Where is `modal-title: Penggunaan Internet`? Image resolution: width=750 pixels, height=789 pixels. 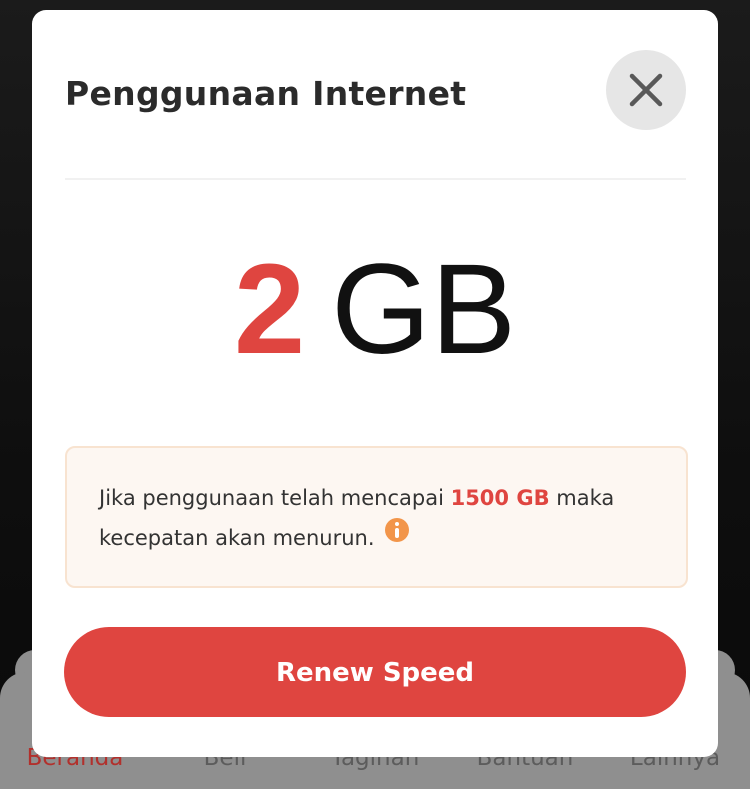 modal-title: Penggunaan Internet is located at coordinates (266, 93).